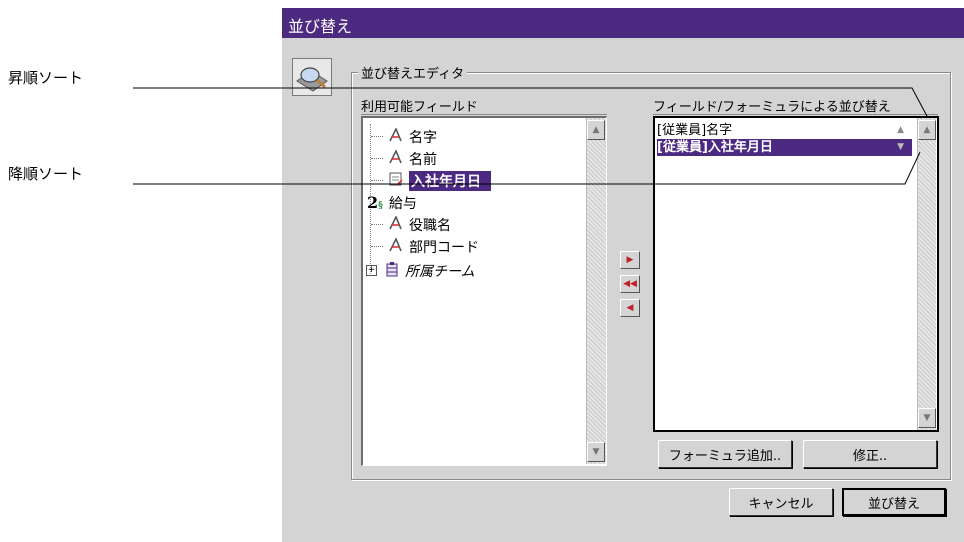 This screenshot has height=542, width=964. I want to click on field-item-selected: 入社年月日, so click(431, 180).